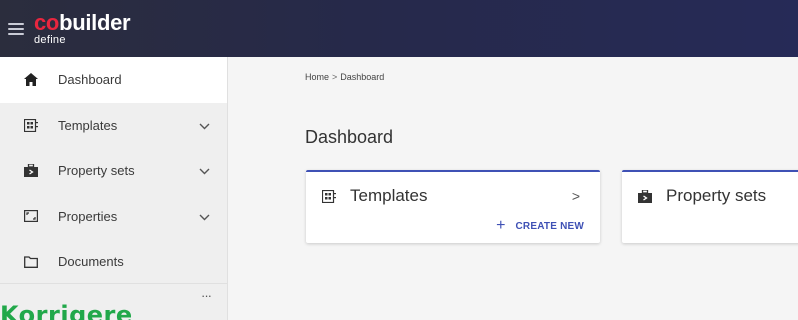 Image resolution: width=798 pixels, height=320 pixels. What do you see at coordinates (96, 171) in the screenshot?
I see `sidebar-item-label: Property sets` at bounding box center [96, 171].